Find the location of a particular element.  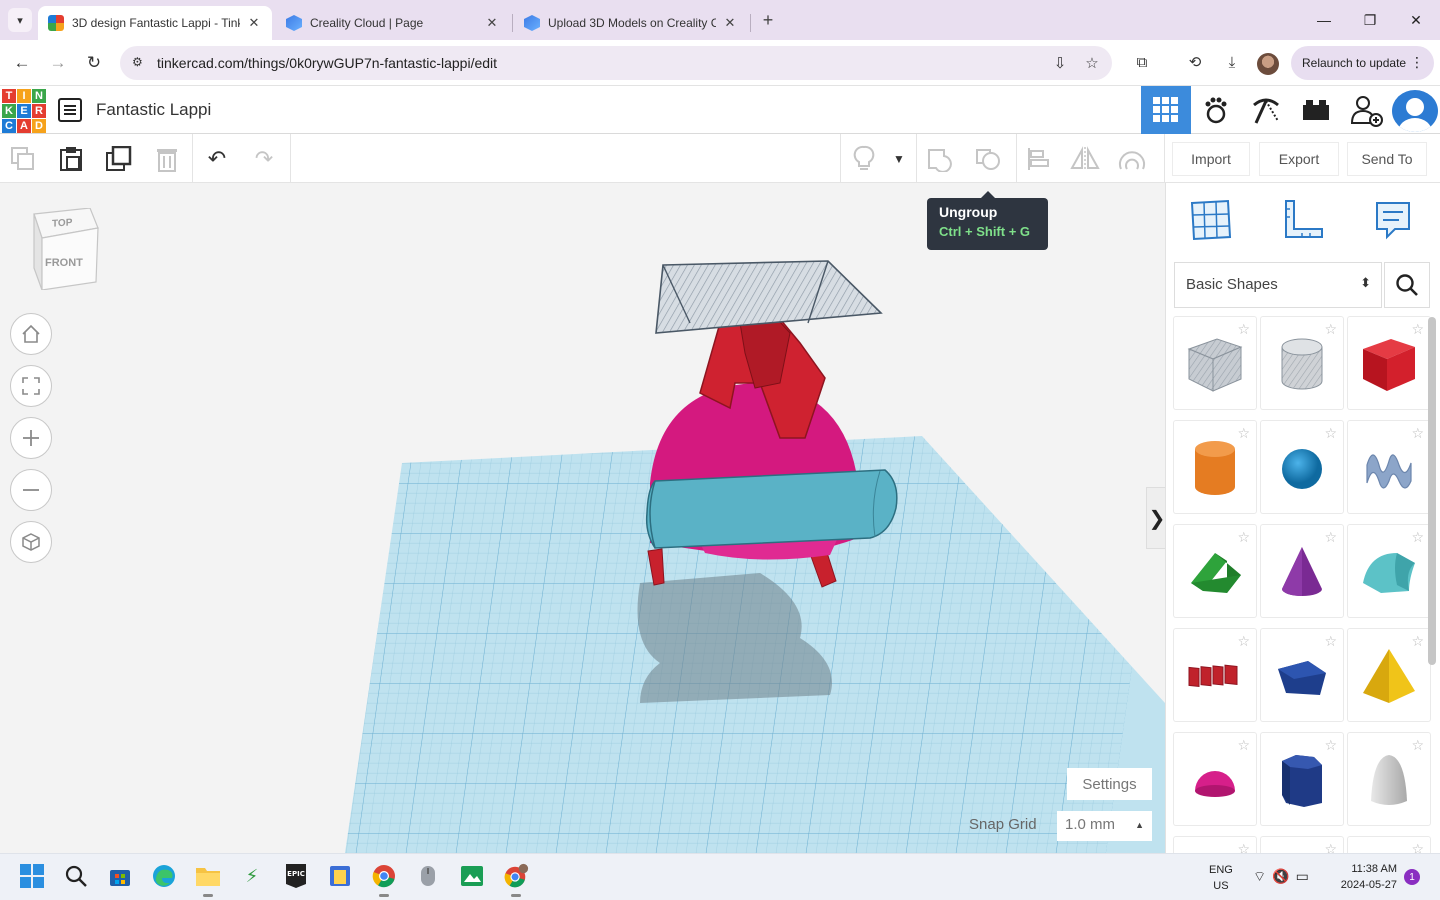

shape-text: ☆ is located at coordinates (1215, 675).